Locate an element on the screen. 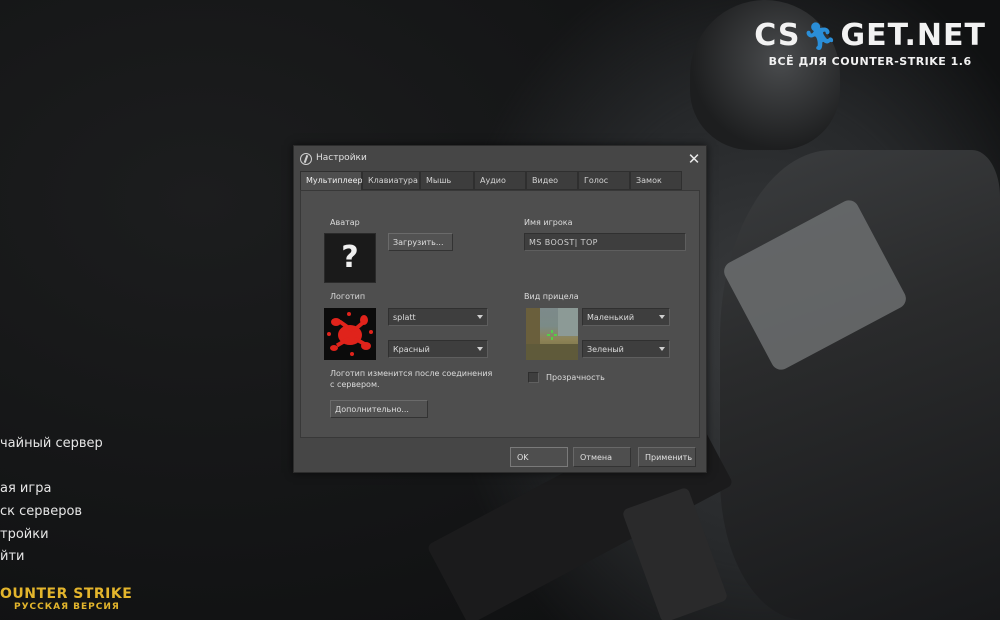 The height and width of the screenshot is (620, 1000). tab-audio: Аудио is located at coordinates (500, 180).